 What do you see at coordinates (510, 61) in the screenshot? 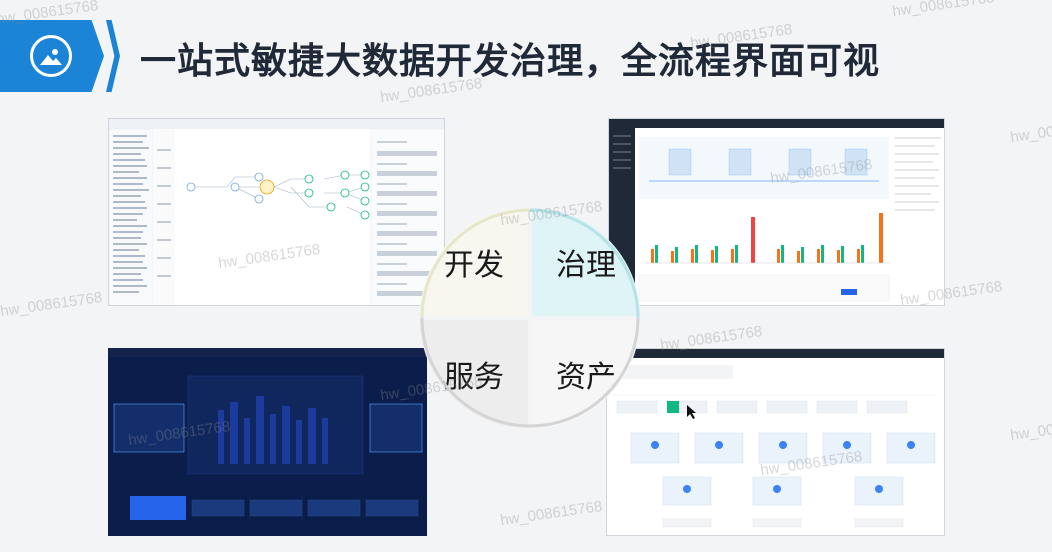
I see `slide-title: 一站式敏捷大数据开发治理，全流程界面可视` at bounding box center [510, 61].